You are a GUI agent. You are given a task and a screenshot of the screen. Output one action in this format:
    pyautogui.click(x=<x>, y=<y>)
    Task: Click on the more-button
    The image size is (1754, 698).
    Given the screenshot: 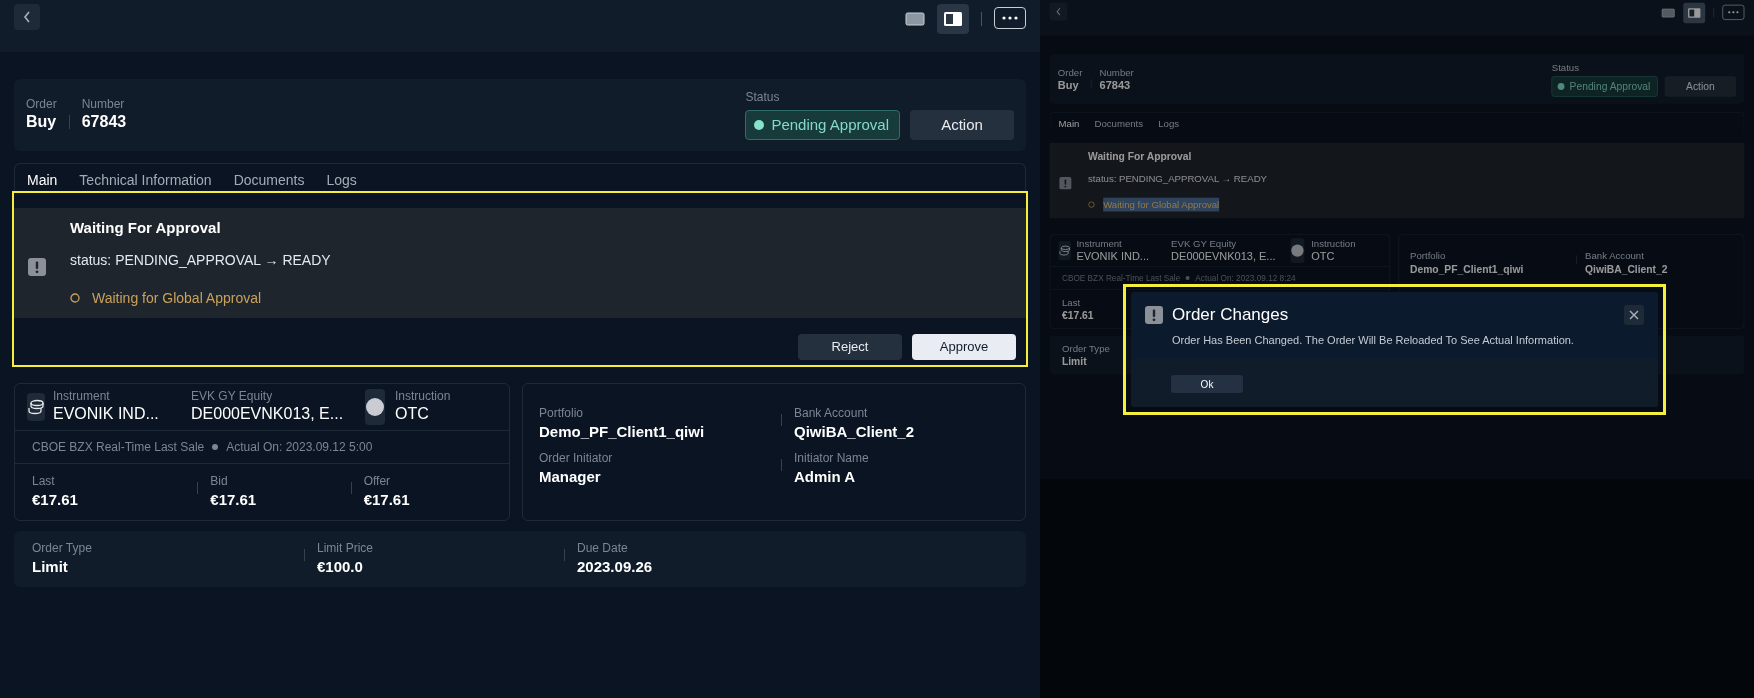 What is the action you would take?
    pyautogui.click(x=1010, y=18)
    